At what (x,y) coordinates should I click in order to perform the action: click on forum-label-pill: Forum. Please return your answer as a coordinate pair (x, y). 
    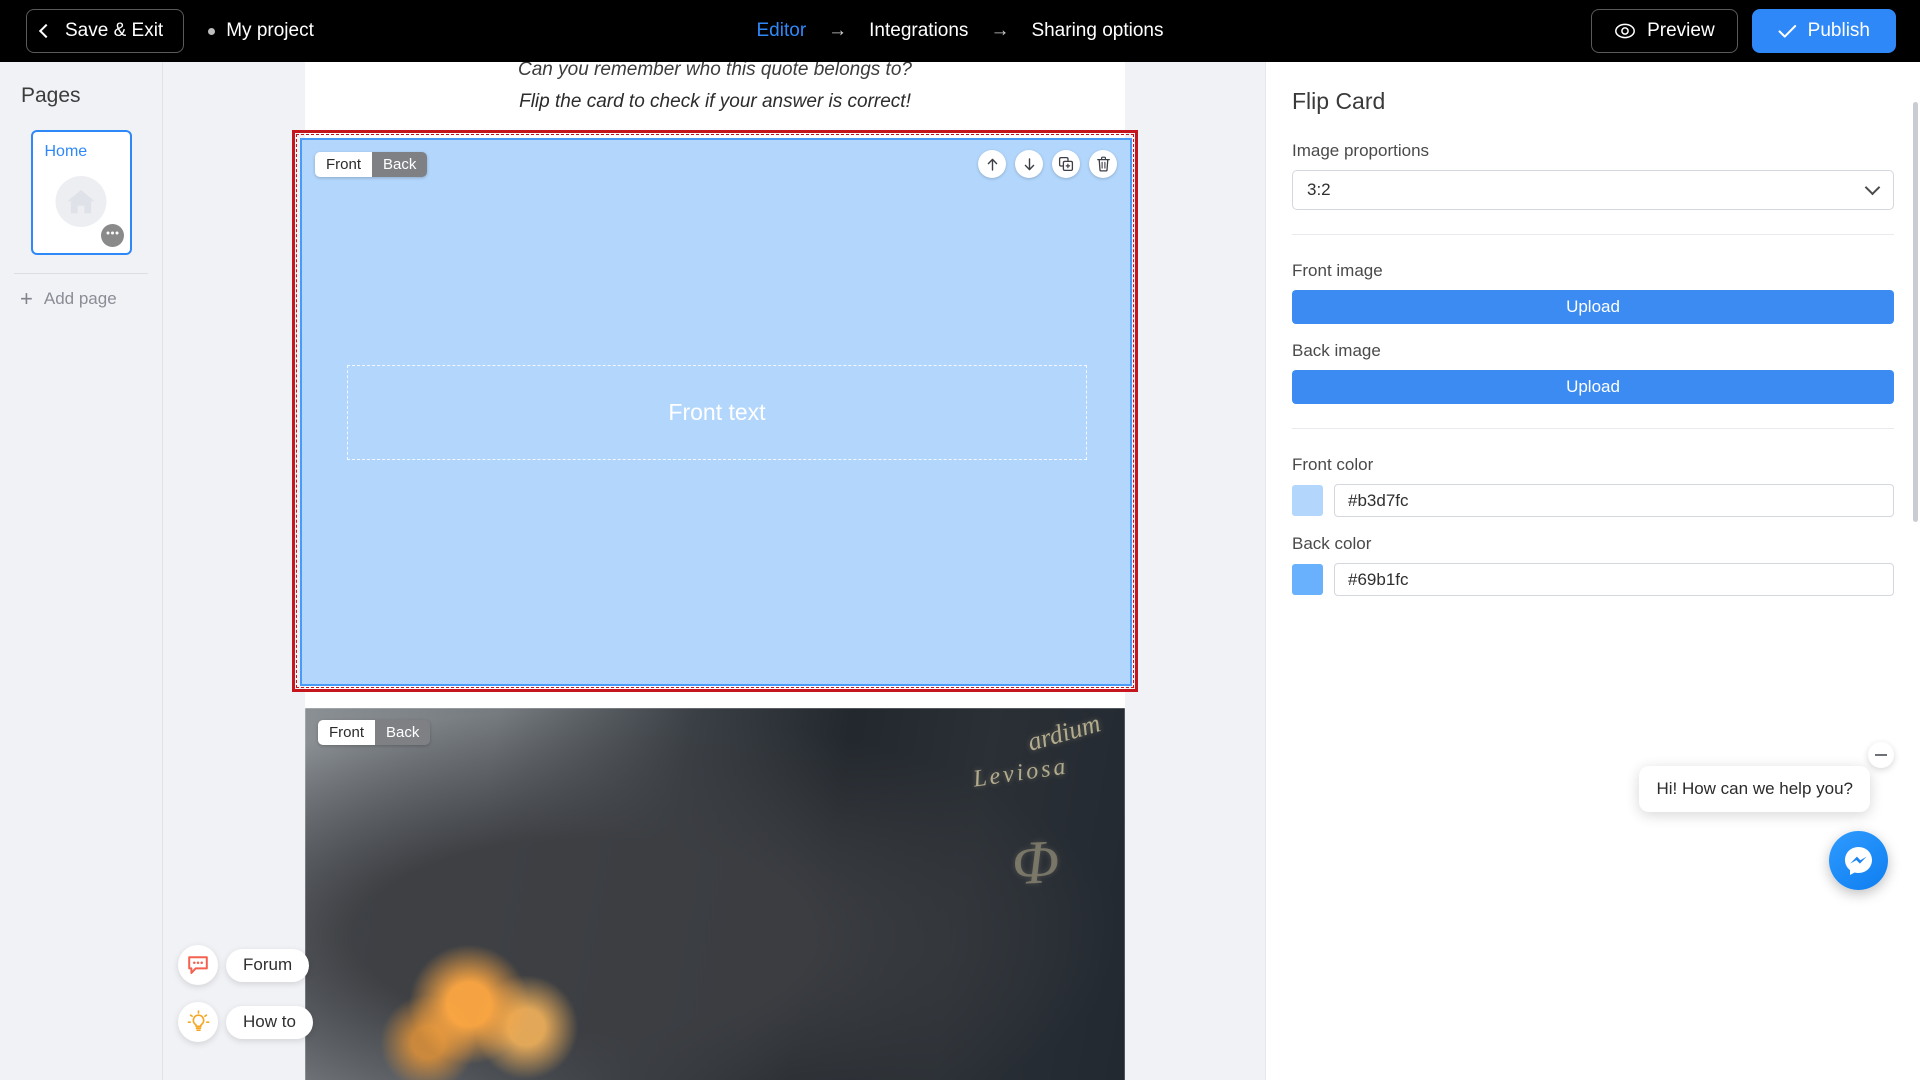
    Looking at the image, I should click on (268, 965).